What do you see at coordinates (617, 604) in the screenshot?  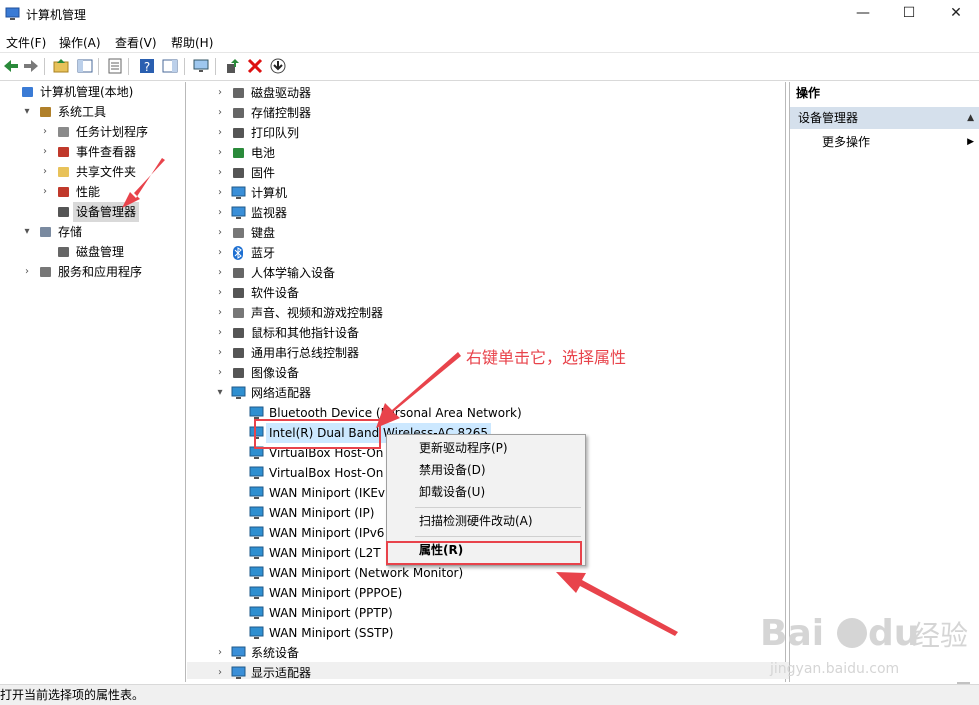 I see `arrow-to-properties` at bounding box center [617, 604].